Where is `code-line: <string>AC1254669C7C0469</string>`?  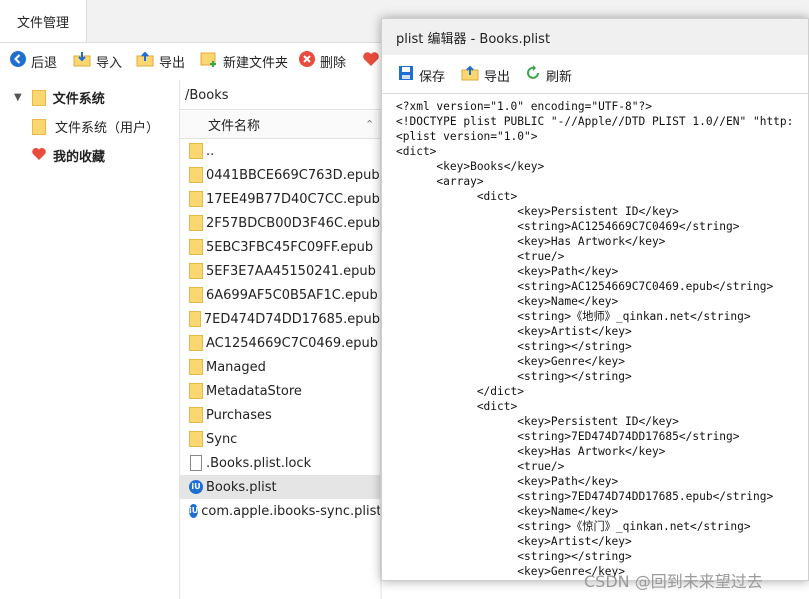
code-line: <string>AC1254669C7C0469</string> is located at coordinates (568, 226).